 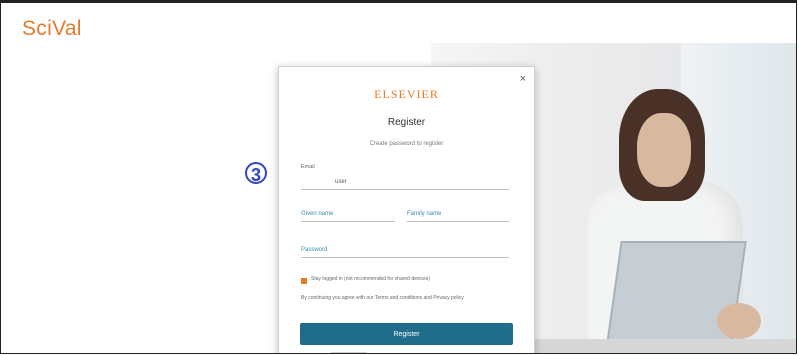 I want to click on email-value: user, so click(x=341, y=182).